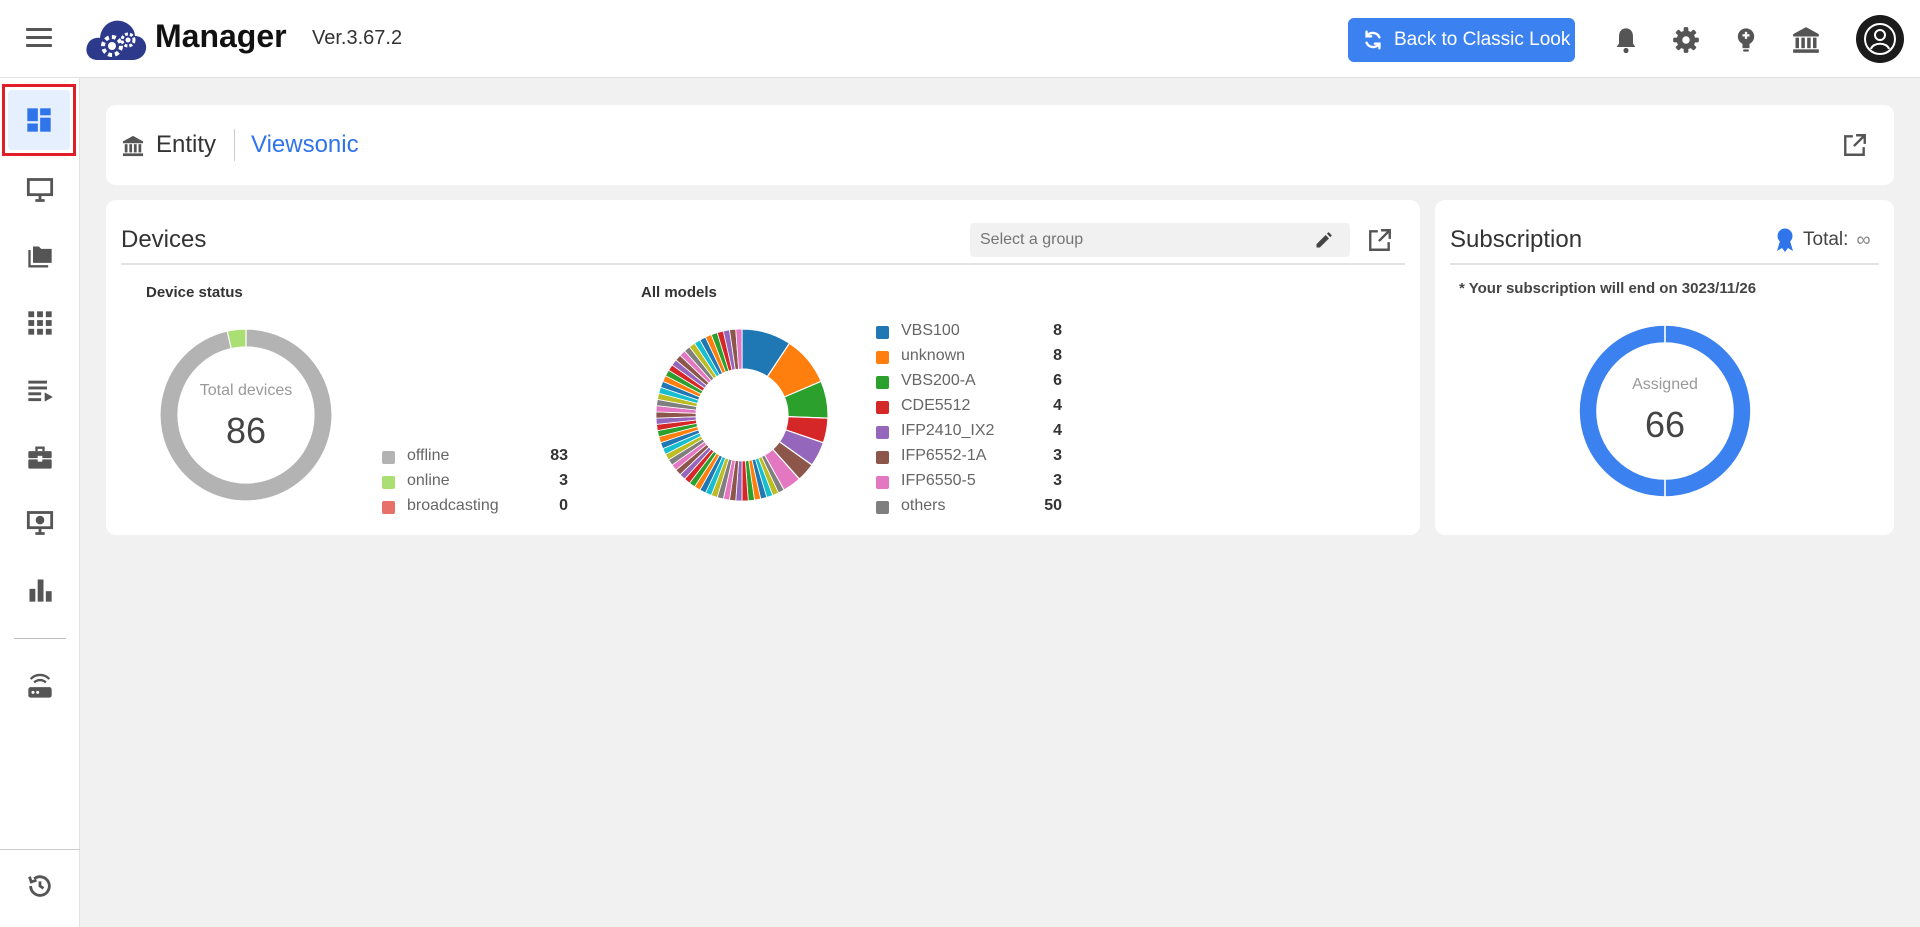 The height and width of the screenshot is (927, 1920). Describe the element at coordinates (679, 292) in the screenshot. I see `all-models-title: All models` at that location.